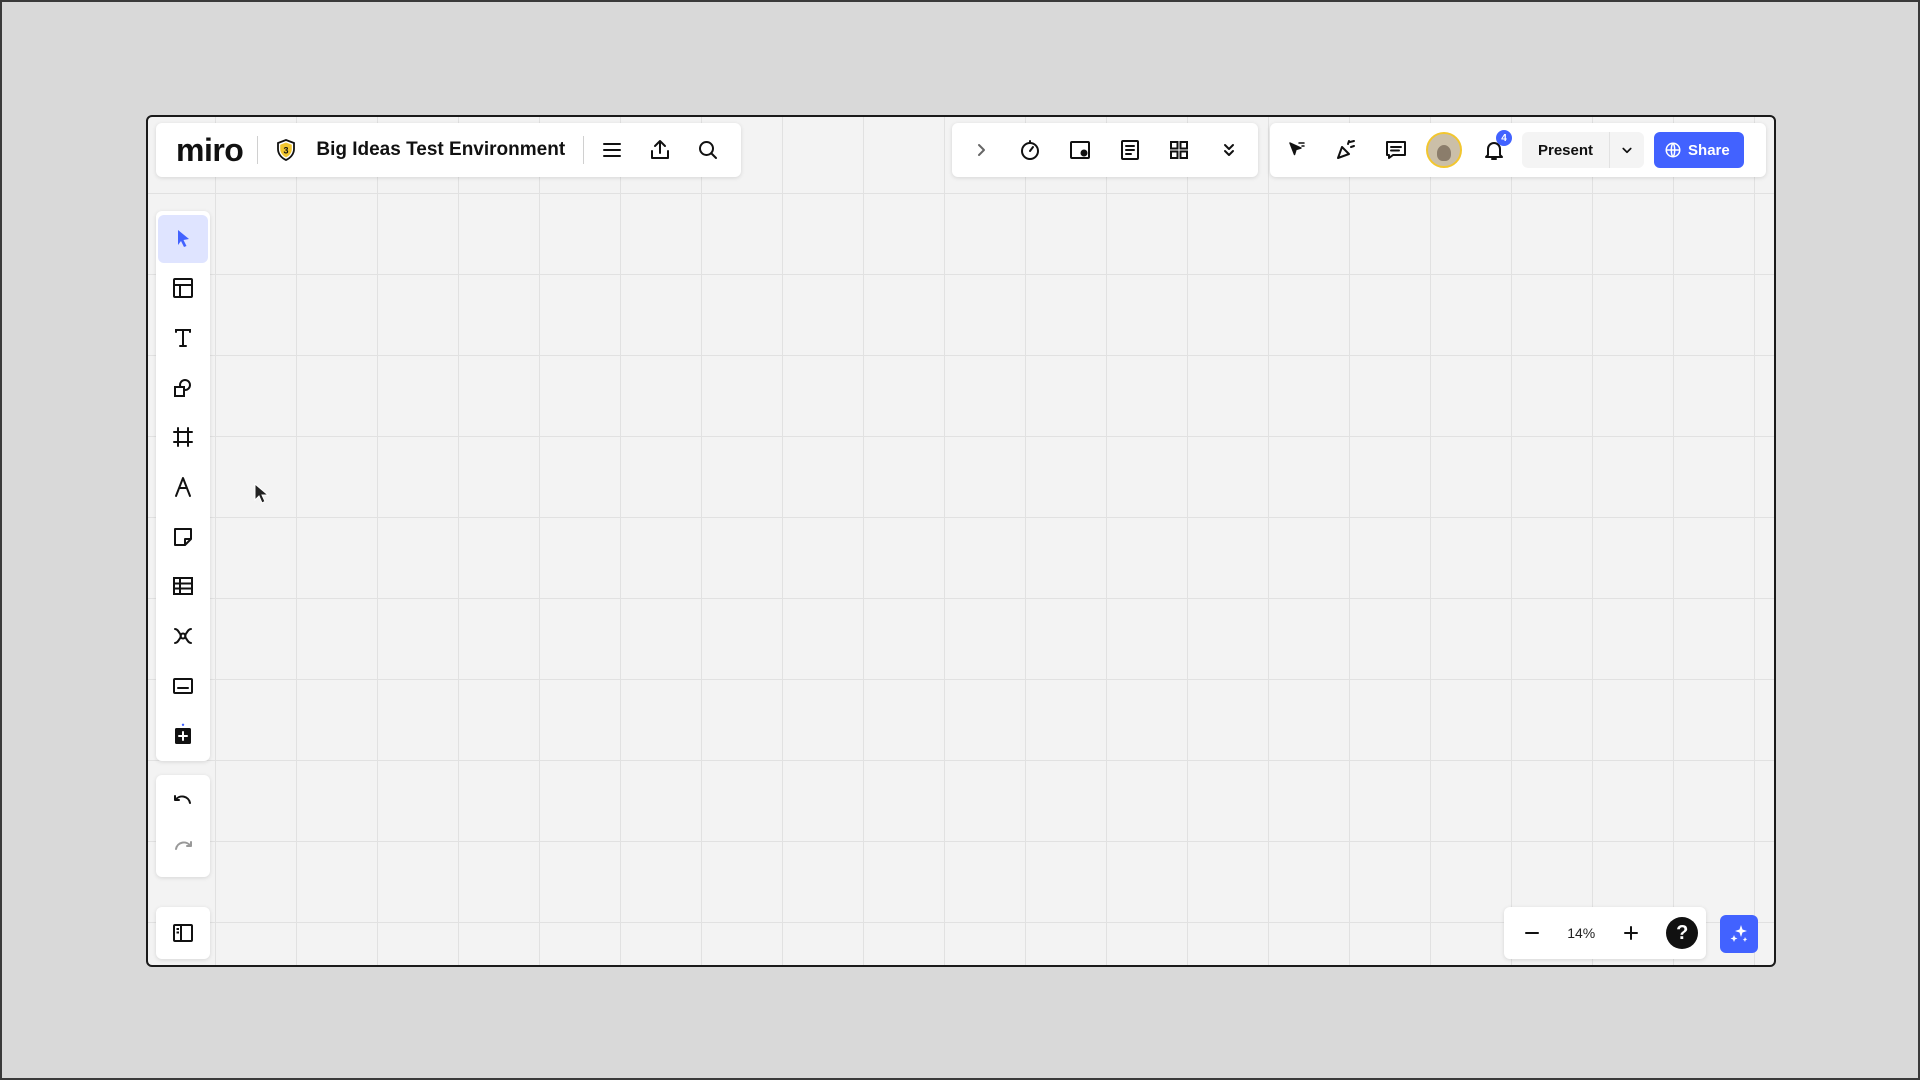 The width and height of the screenshot is (1920, 1080). What do you see at coordinates (1565, 150) in the screenshot?
I see `present-button: Present` at bounding box center [1565, 150].